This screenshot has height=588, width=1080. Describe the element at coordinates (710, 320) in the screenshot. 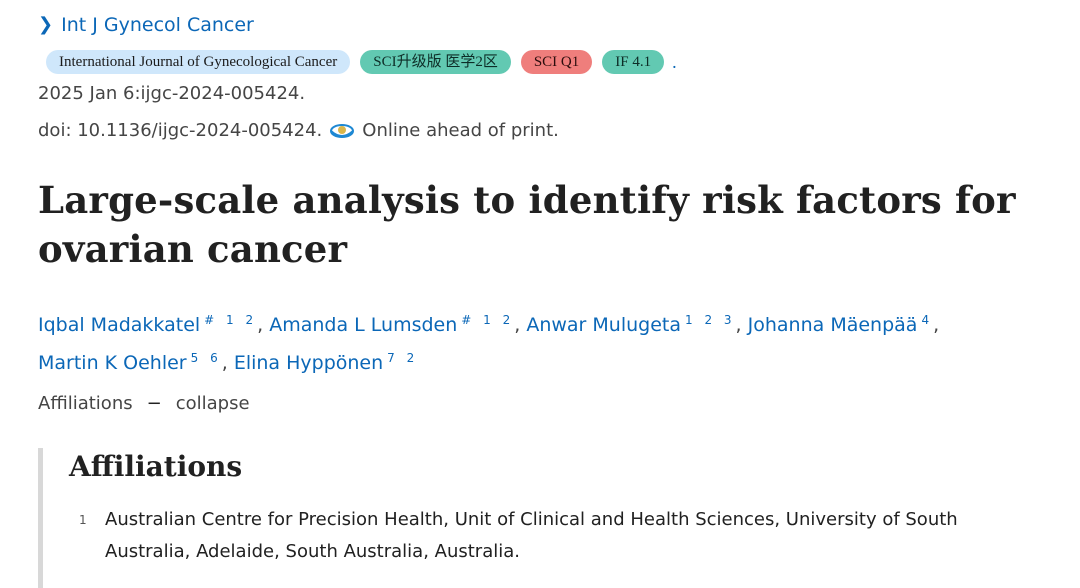

I see `author-affil-marks: 1 2 3` at that location.